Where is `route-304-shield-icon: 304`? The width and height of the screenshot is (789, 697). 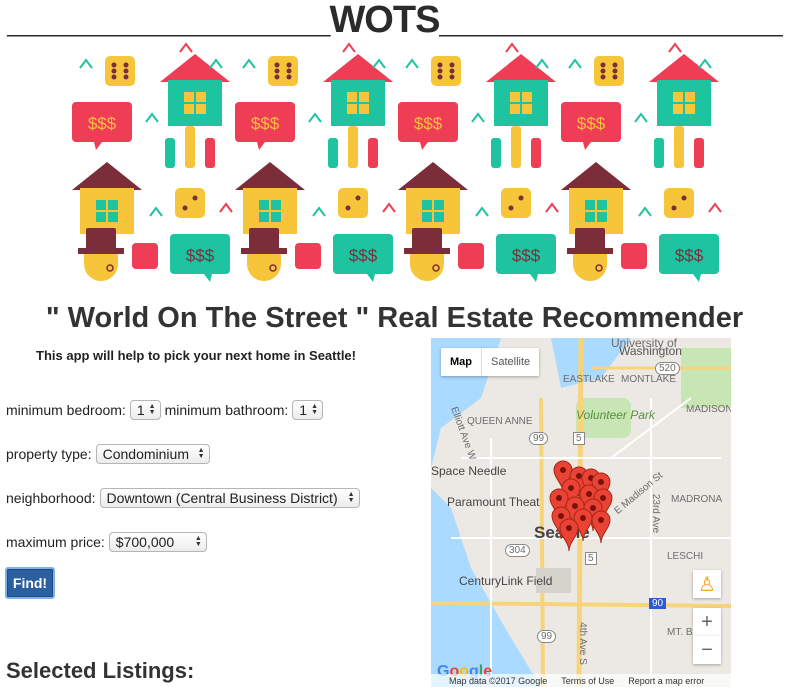
route-304-shield-icon: 304 is located at coordinates (517, 550).